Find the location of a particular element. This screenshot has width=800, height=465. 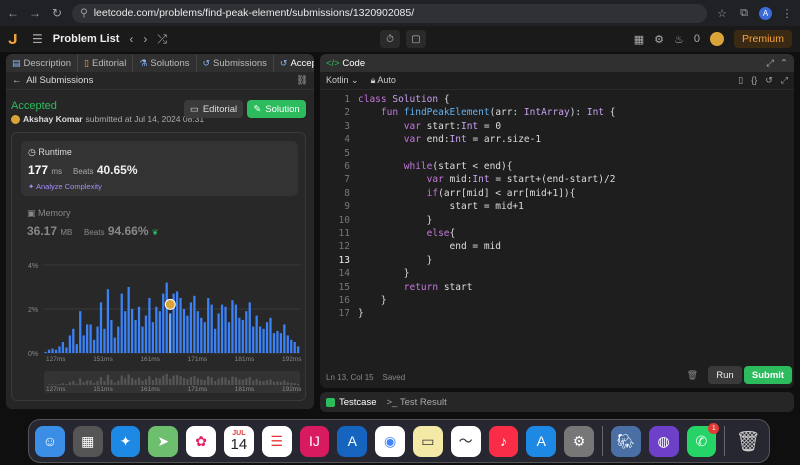

notes-icon: ▢ is located at coordinates (416, 39).